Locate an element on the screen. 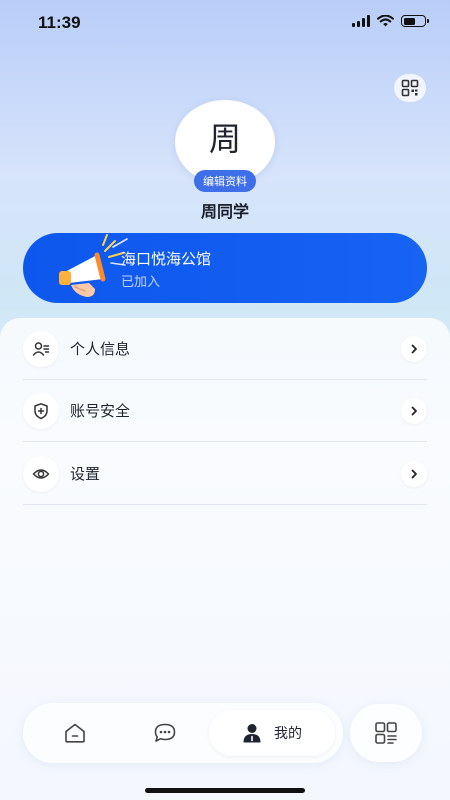  signal-icon is located at coordinates (361, 21).